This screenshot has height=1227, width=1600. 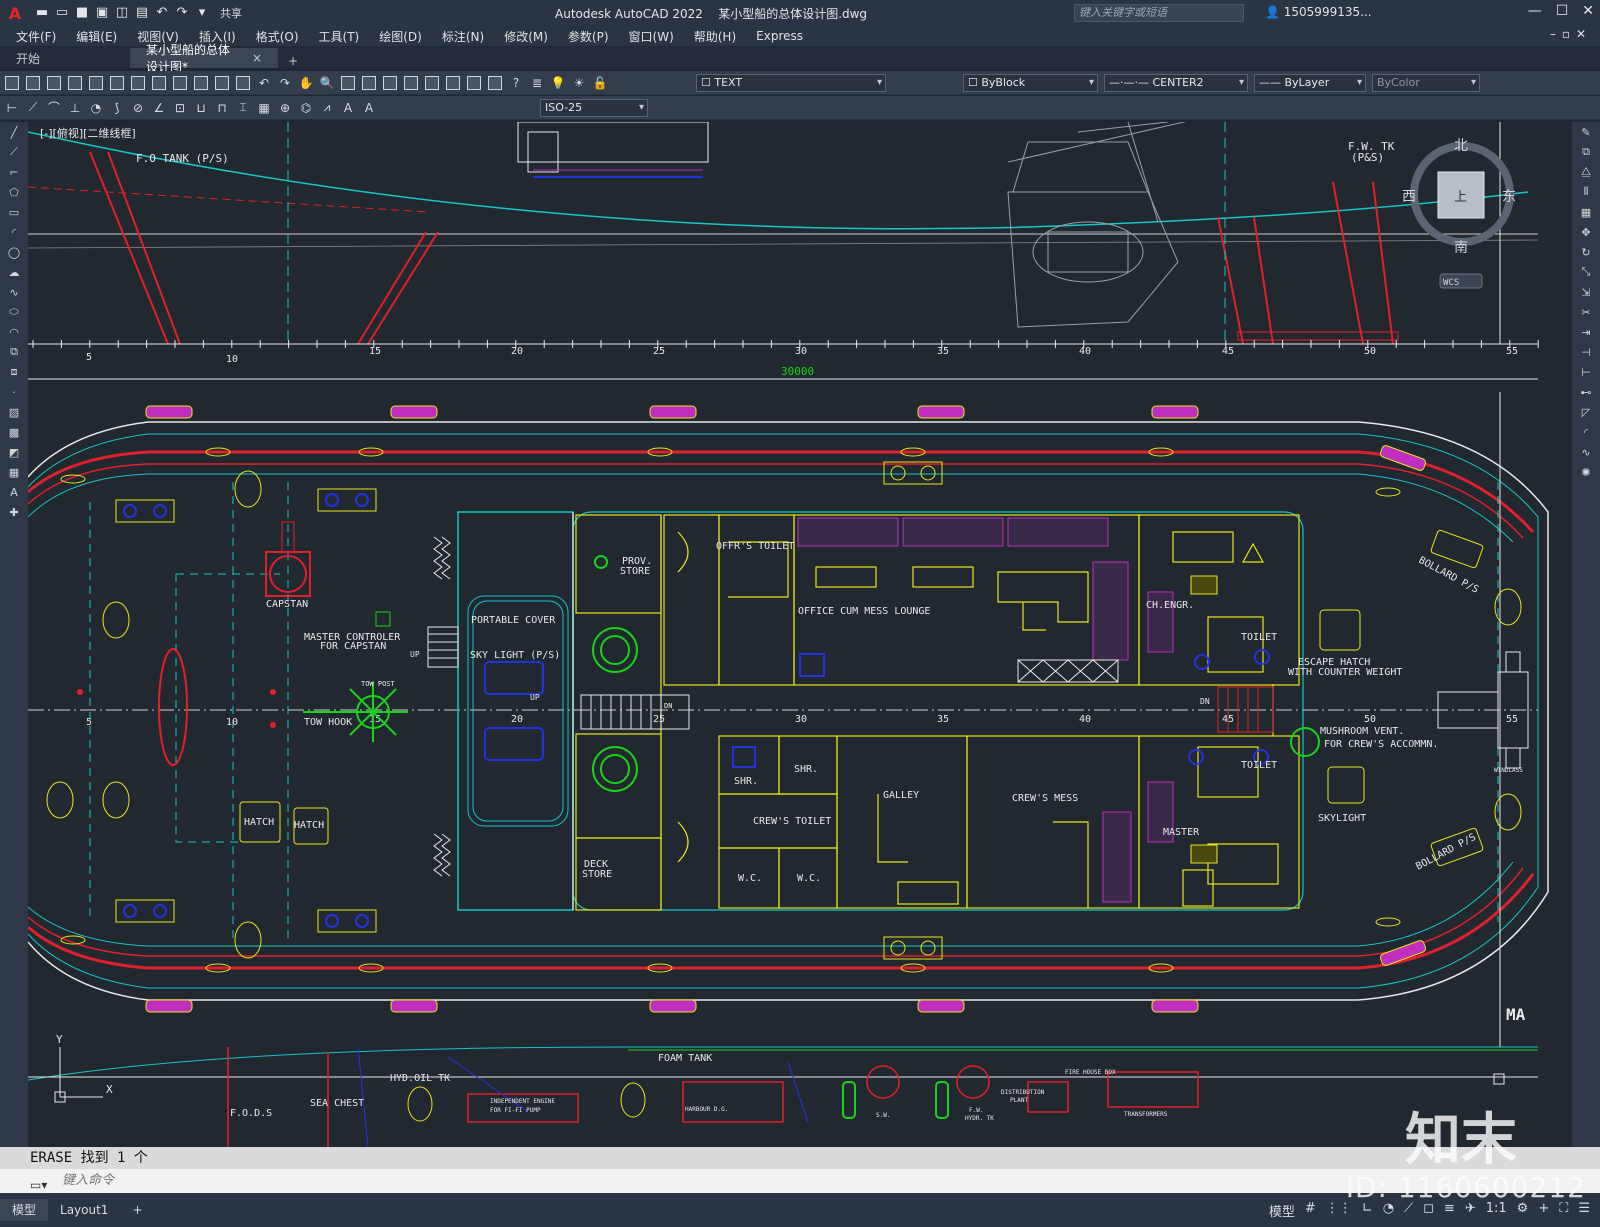 I want to click on offset-icon: ⫴, so click(x=1586, y=192).